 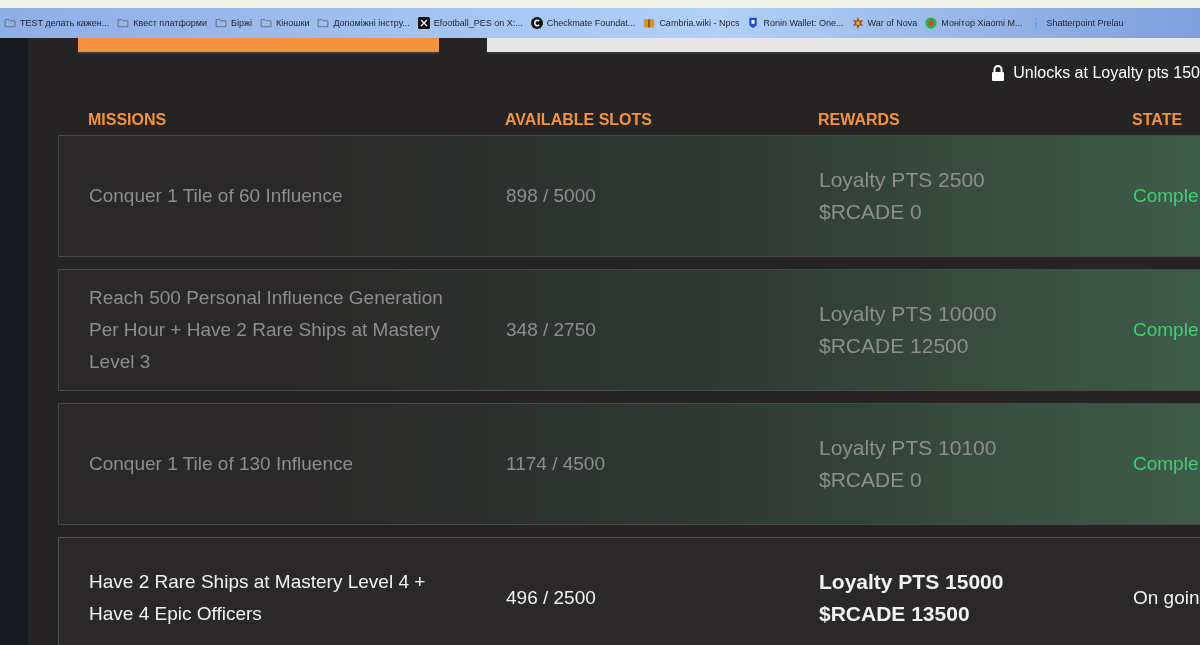 I want to click on circle-logo-icon, so click(x=536, y=23).